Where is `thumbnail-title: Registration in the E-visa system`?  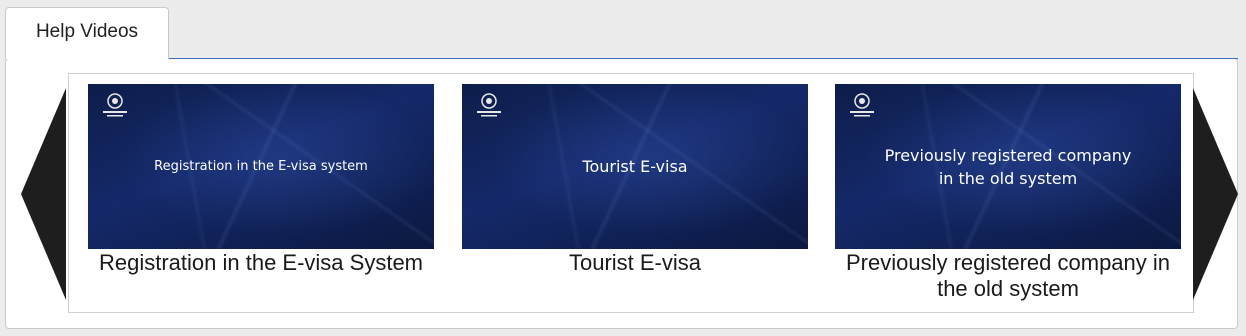
thumbnail-title: Registration in the E-visa system is located at coordinates (261, 166).